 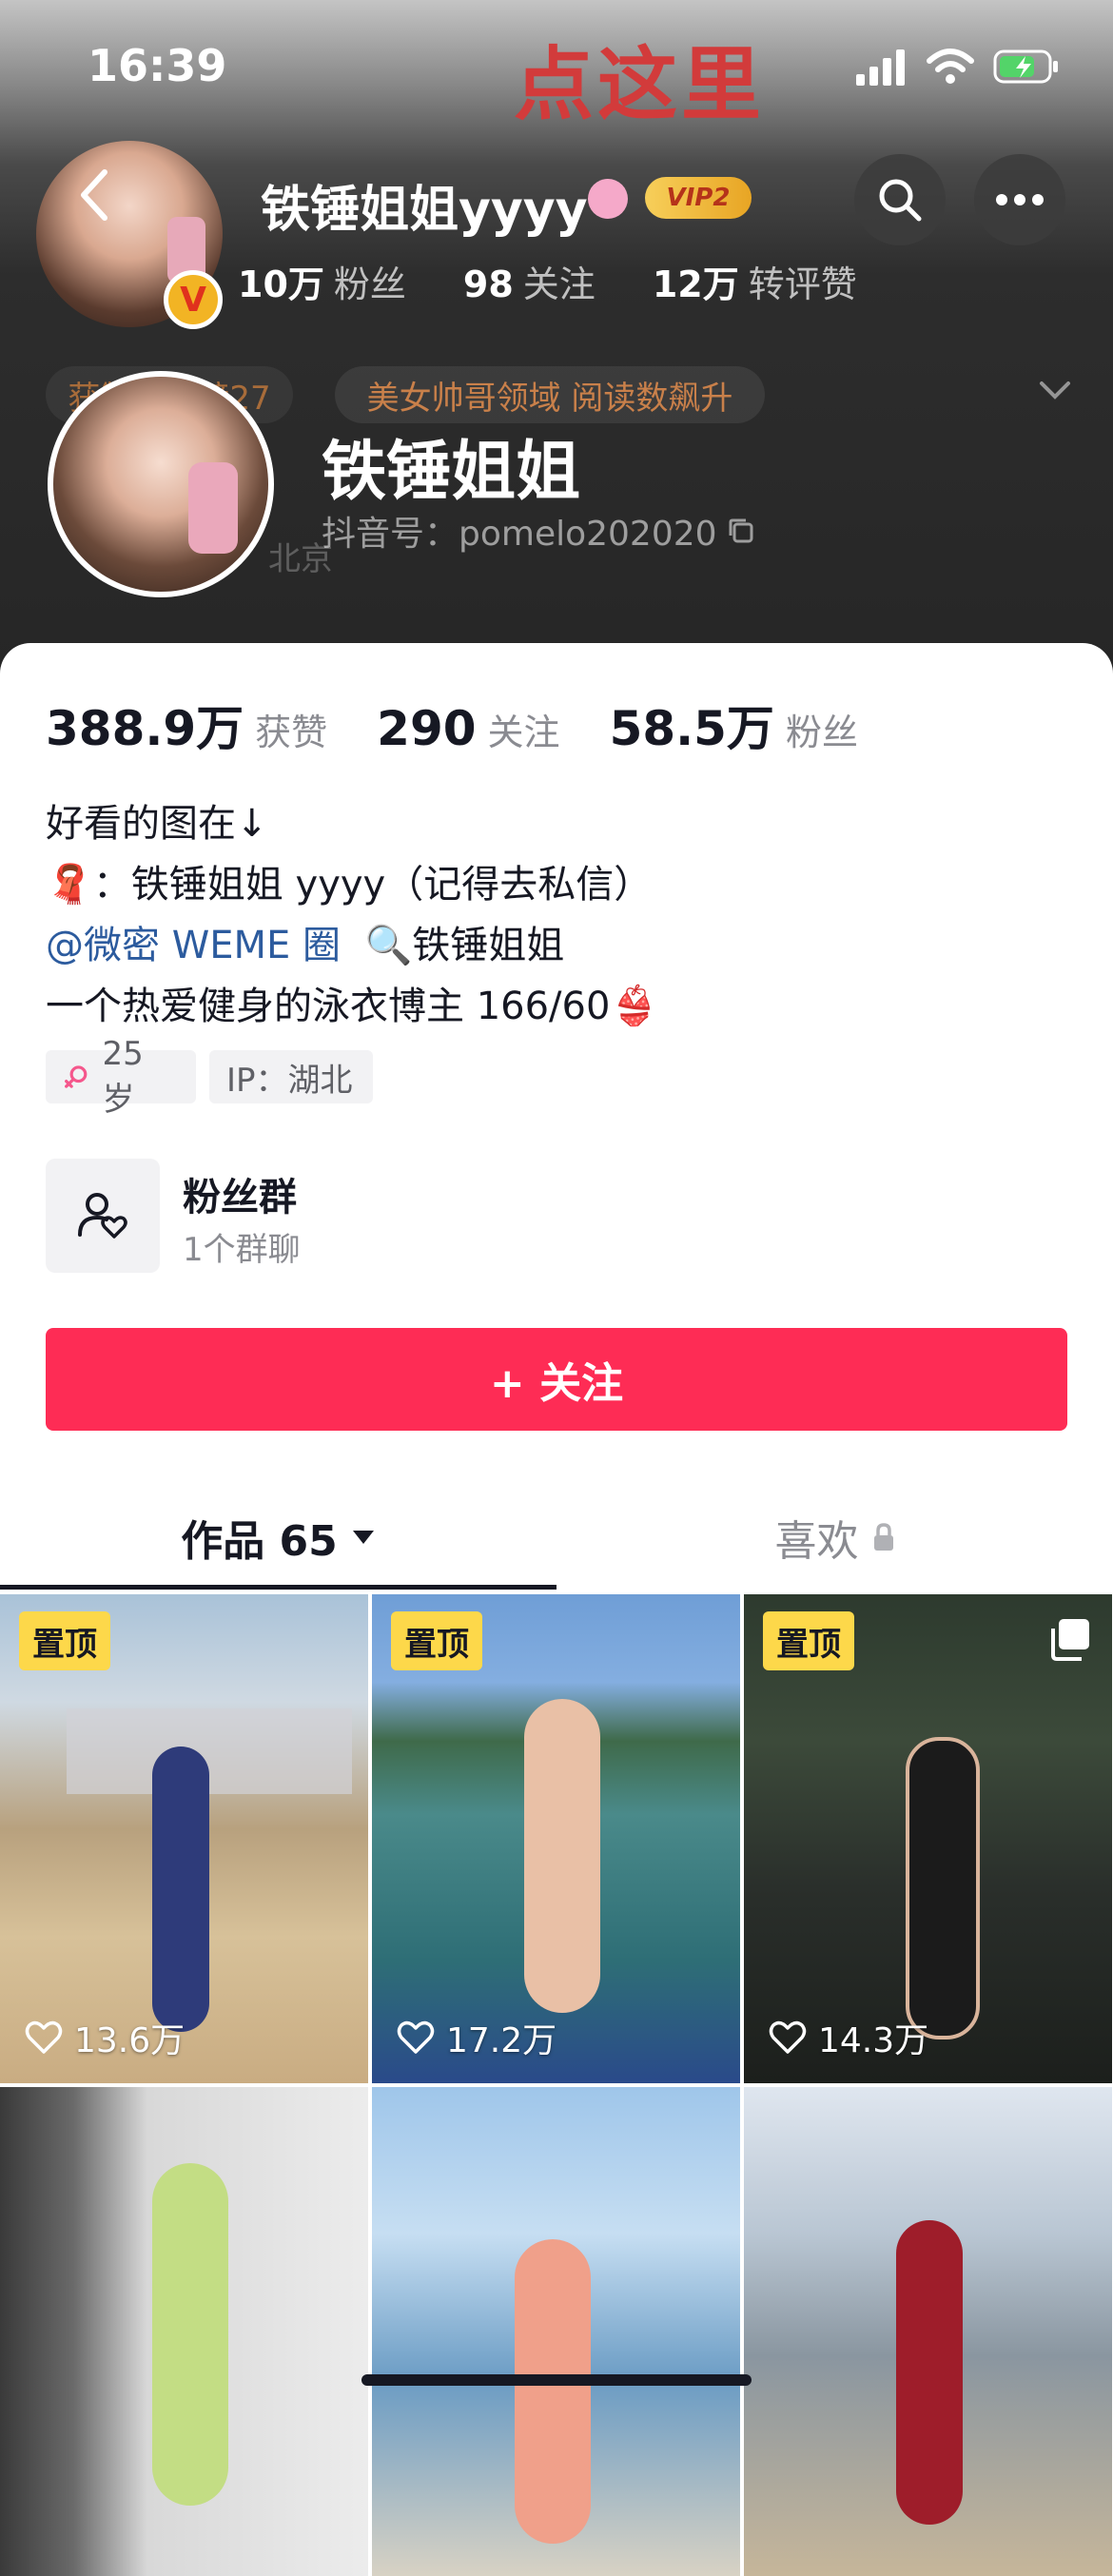 I want to click on header-stat: 10万 粉丝, so click(x=322, y=281).